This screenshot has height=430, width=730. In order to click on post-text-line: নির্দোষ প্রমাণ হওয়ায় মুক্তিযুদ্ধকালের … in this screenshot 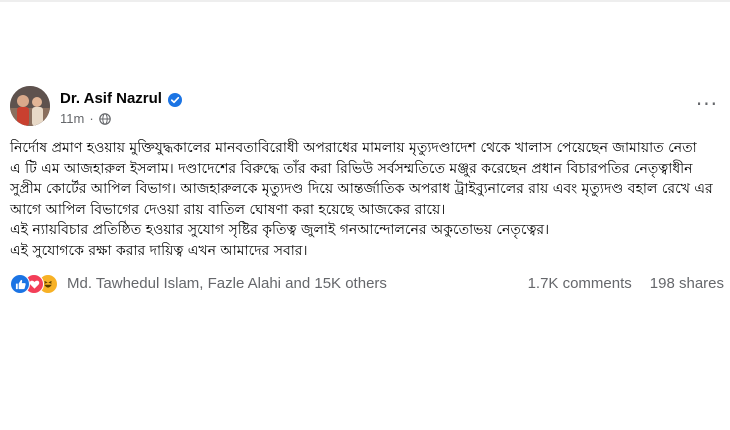, I will do `click(353, 148)`.